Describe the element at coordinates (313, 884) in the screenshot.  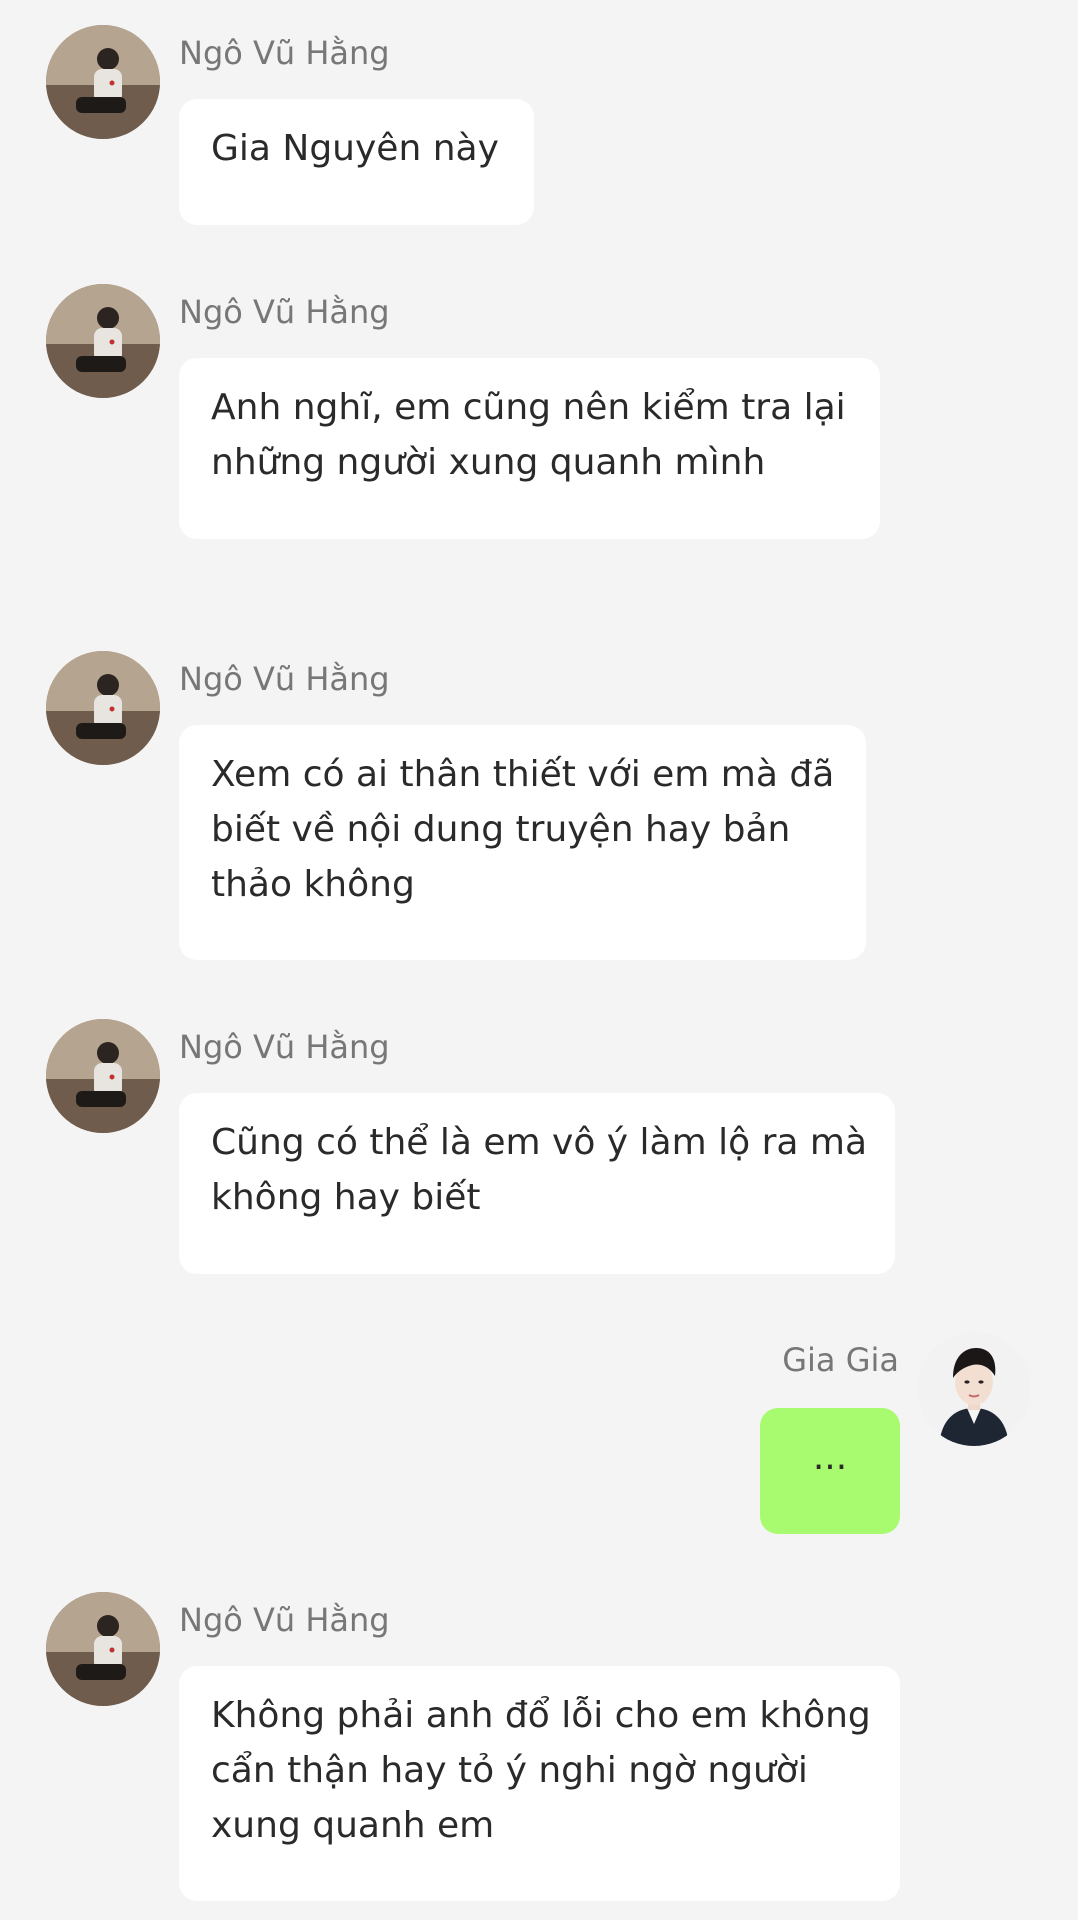
I see `message-text: thảo không` at that location.